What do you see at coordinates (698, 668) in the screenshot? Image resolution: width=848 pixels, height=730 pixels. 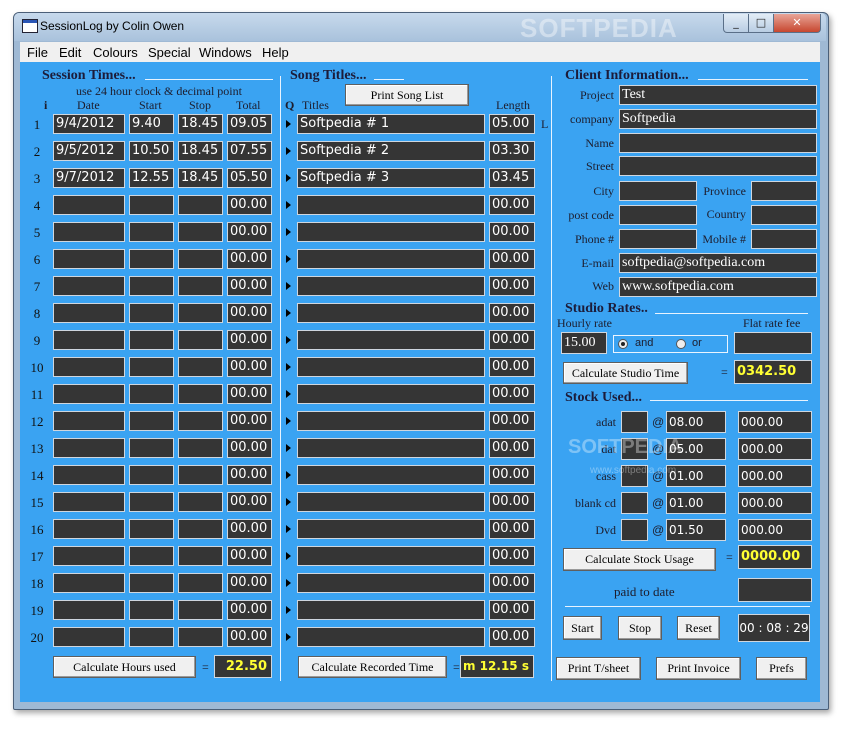 I see `print-invoice-button: Print Invoice` at bounding box center [698, 668].